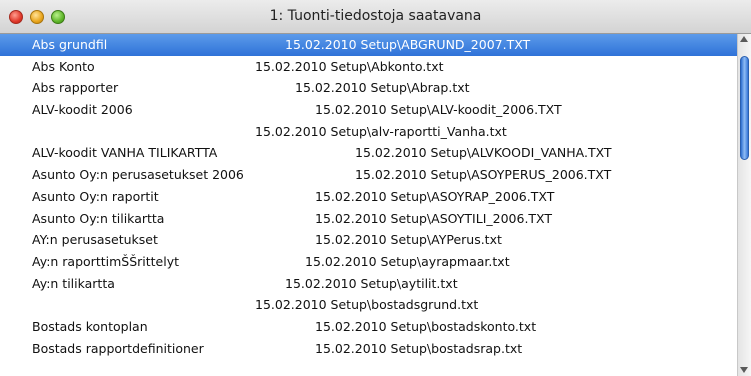 This screenshot has width=751, height=376. I want to click on list-item-name: AY:n perusasetukset, so click(95, 240).